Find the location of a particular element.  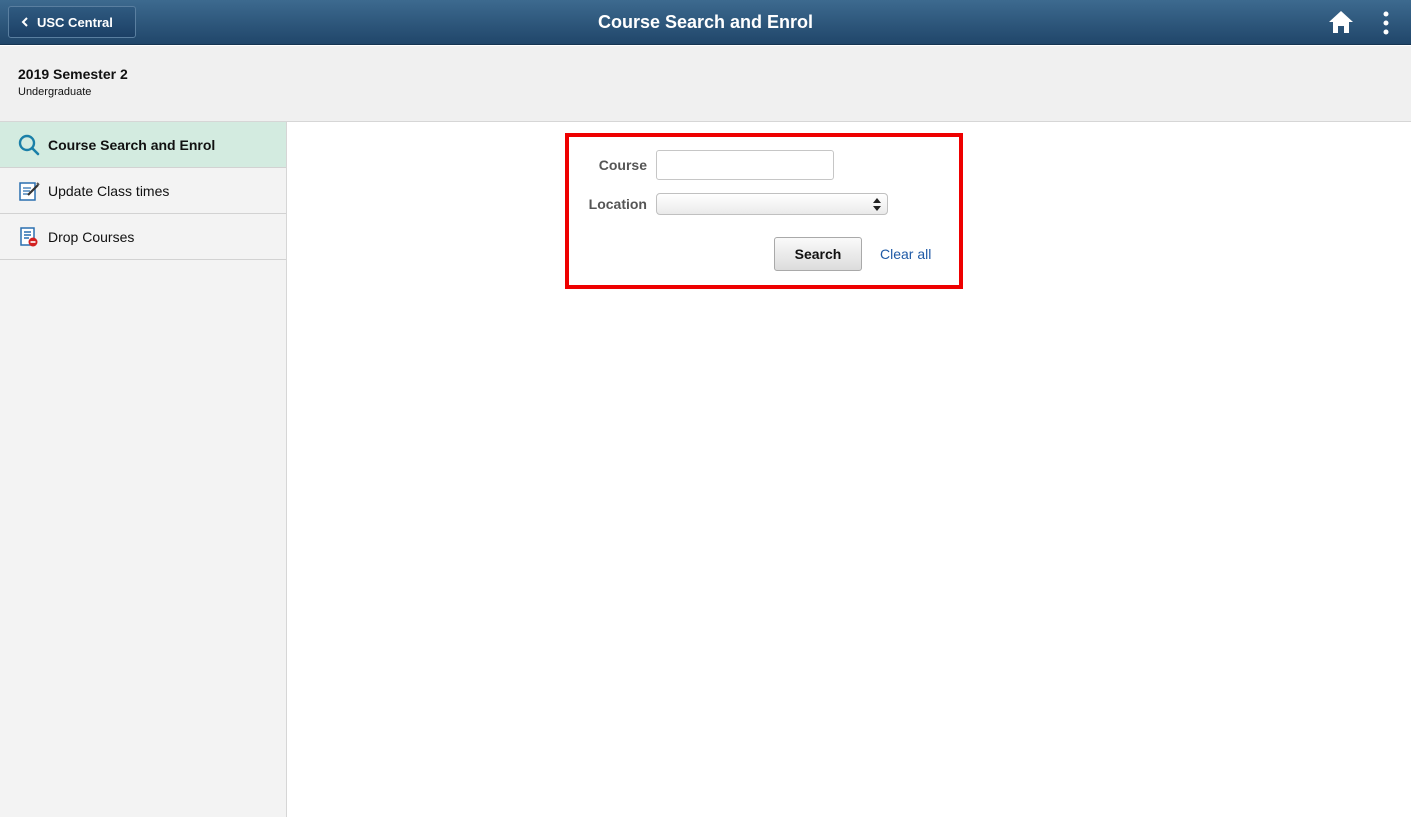

sidebar-item-update-class-times: Update Class times is located at coordinates (143, 191).